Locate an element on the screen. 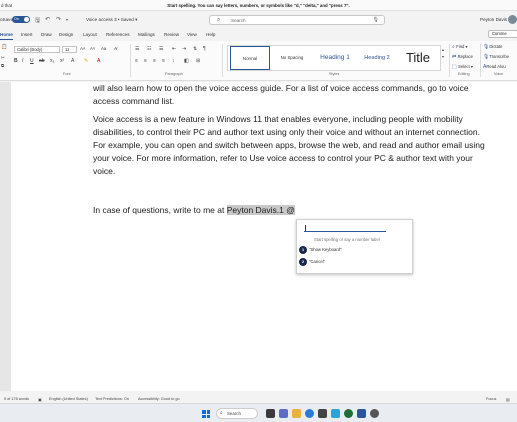 This screenshot has width=517, height=422. divider is located at coordinates (480, 60).